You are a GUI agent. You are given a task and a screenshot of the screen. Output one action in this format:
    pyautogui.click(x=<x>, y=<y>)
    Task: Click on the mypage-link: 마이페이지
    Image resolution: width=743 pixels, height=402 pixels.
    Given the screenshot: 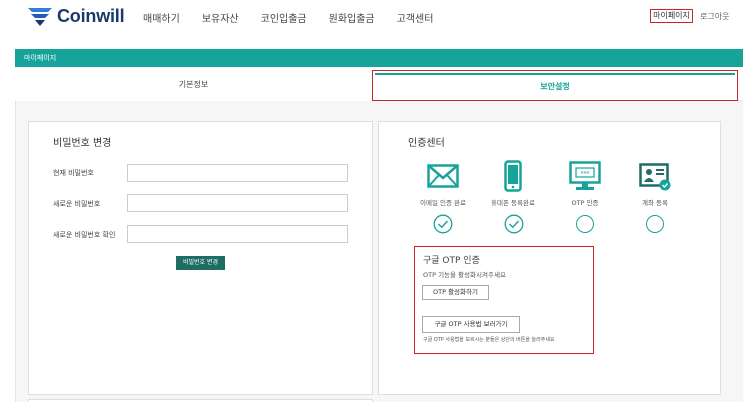 What is the action you would take?
    pyautogui.click(x=671, y=16)
    